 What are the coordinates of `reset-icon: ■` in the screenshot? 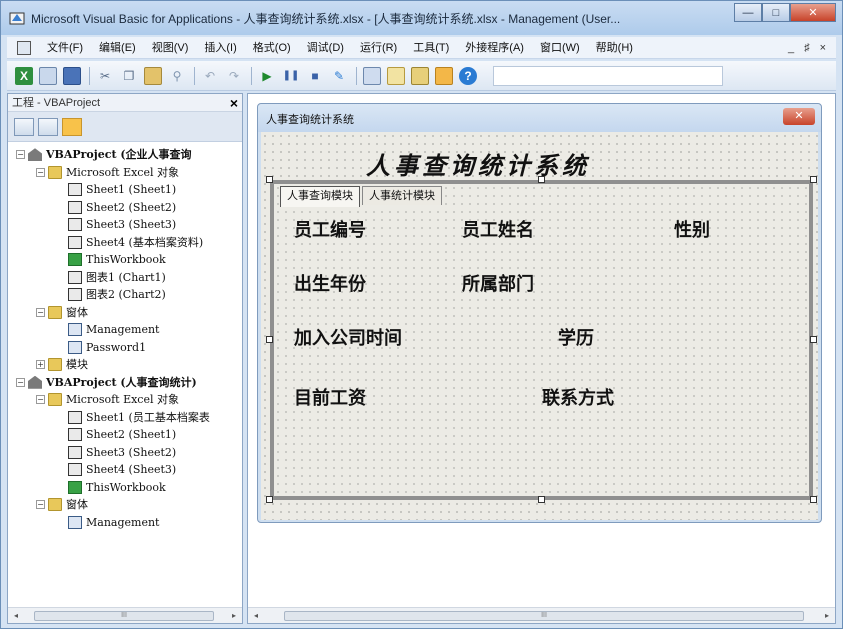 It's located at (315, 76).